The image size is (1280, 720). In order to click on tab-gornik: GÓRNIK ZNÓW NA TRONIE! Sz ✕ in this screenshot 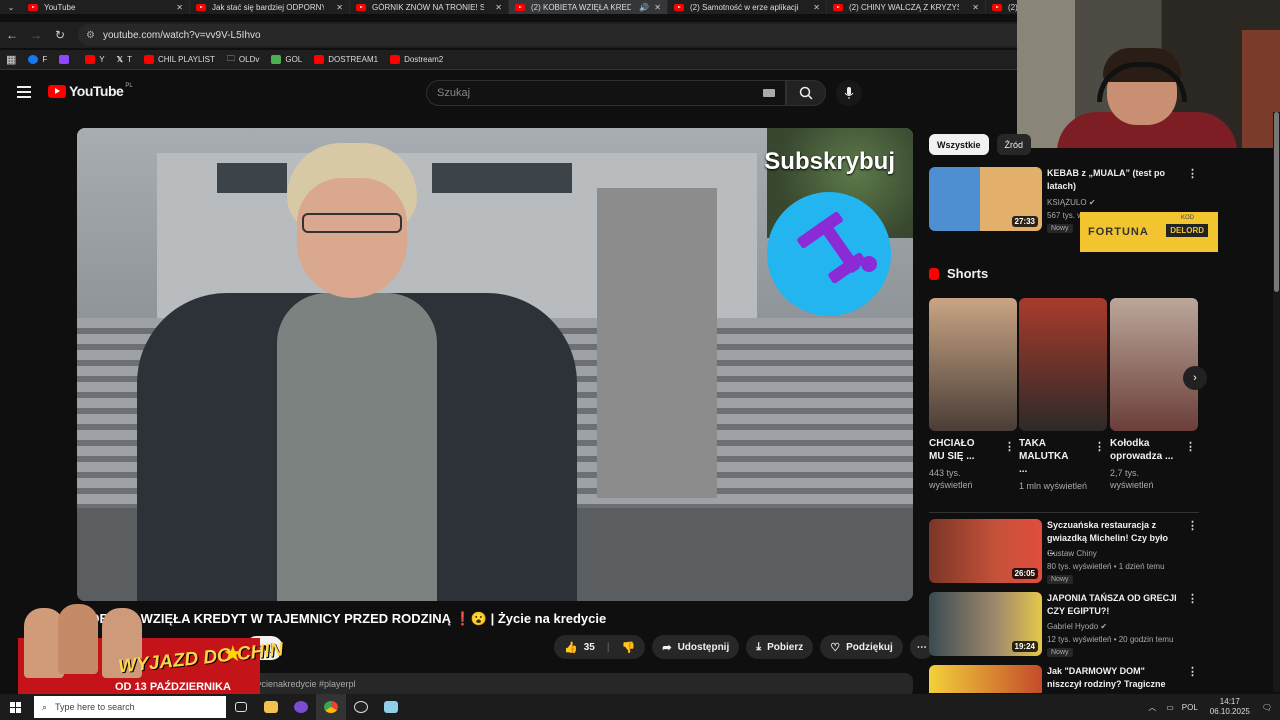, I will do `click(429, 7)`.